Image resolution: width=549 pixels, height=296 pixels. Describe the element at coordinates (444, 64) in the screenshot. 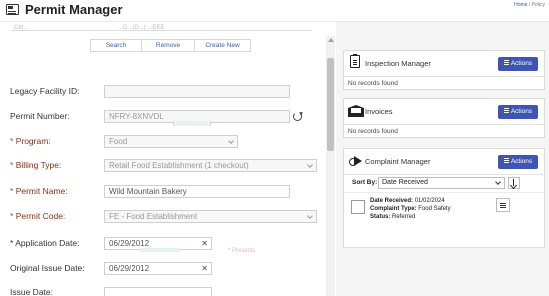

I see `panel-header: Inspection Manager Actions` at that location.